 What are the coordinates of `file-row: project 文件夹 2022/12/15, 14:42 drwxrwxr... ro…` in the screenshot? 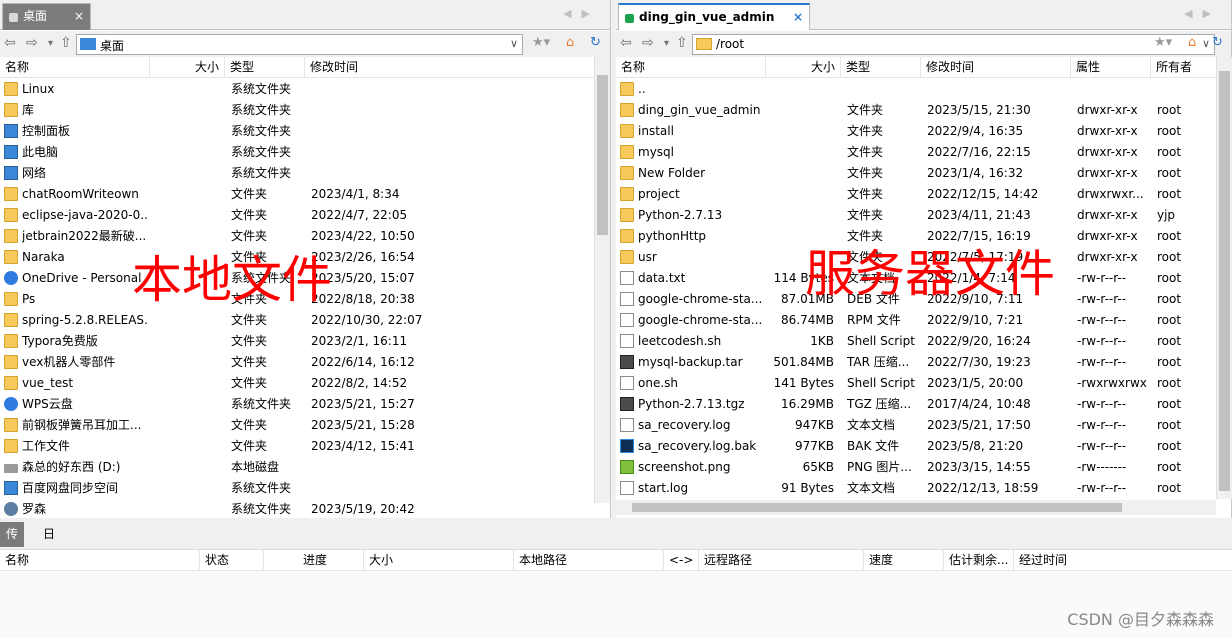 It's located at (916, 194).